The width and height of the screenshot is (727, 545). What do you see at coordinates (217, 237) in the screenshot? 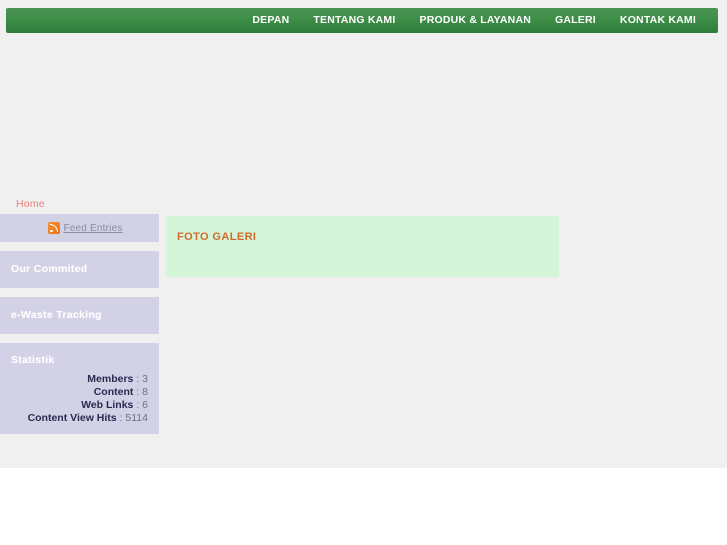
I see `page-title: FOTO GALERI` at bounding box center [217, 237].